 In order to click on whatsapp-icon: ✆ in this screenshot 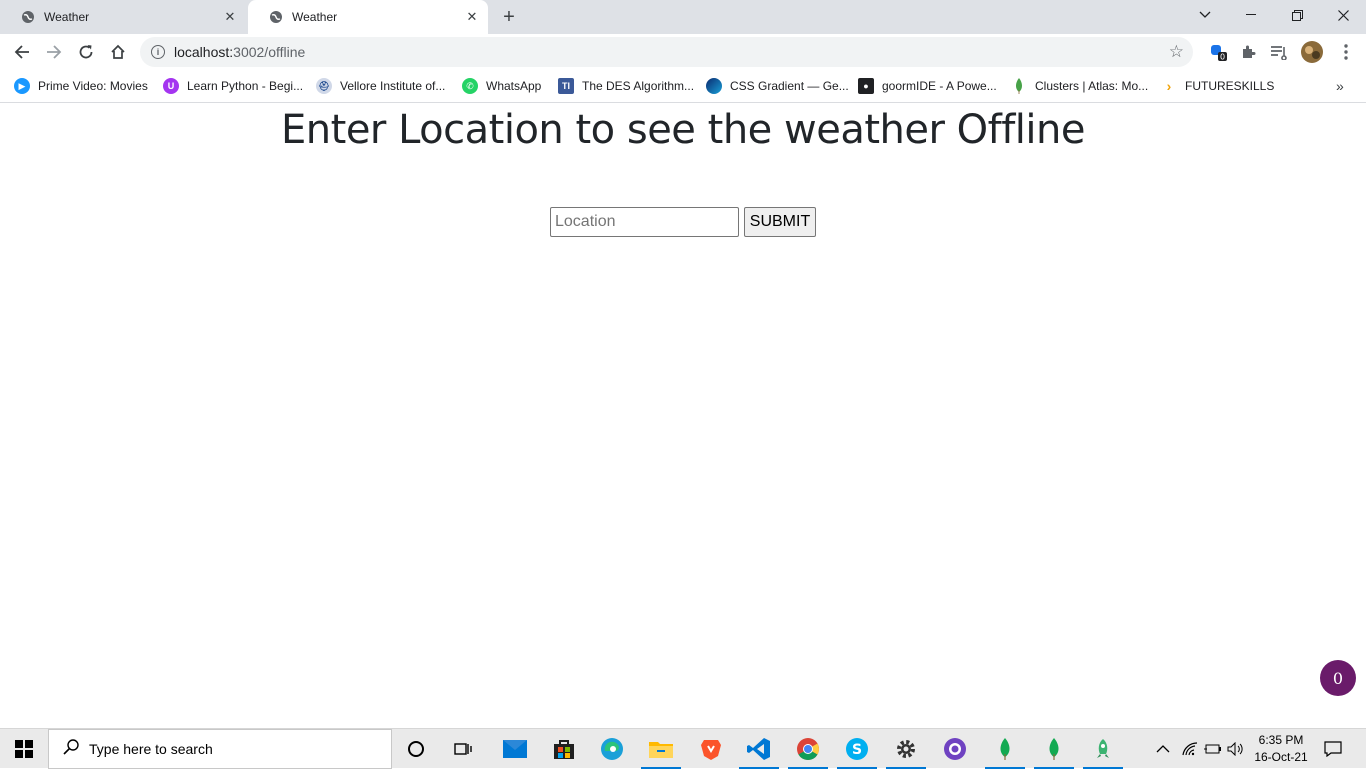, I will do `click(470, 86)`.